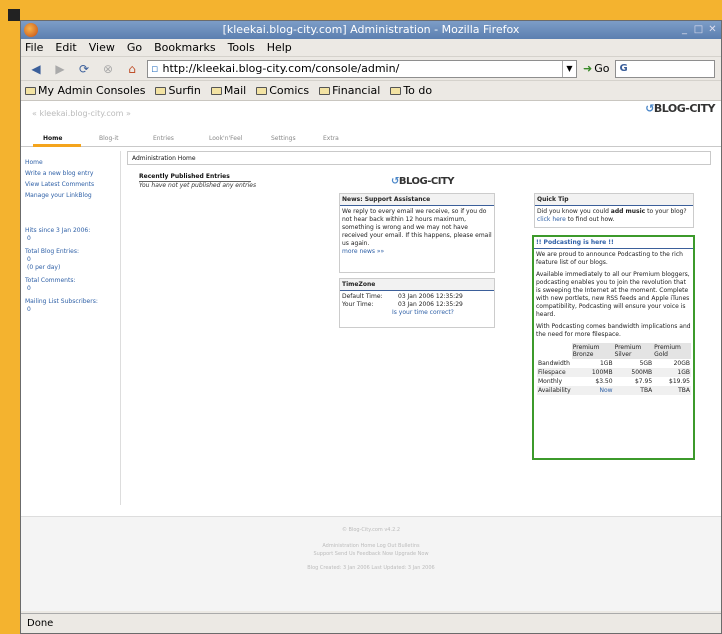 This screenshot has height=634, width=722. Describe the element at coordinates (666, 211) in the screenshot. I see `tip-text-post: to your blog?` at that location.